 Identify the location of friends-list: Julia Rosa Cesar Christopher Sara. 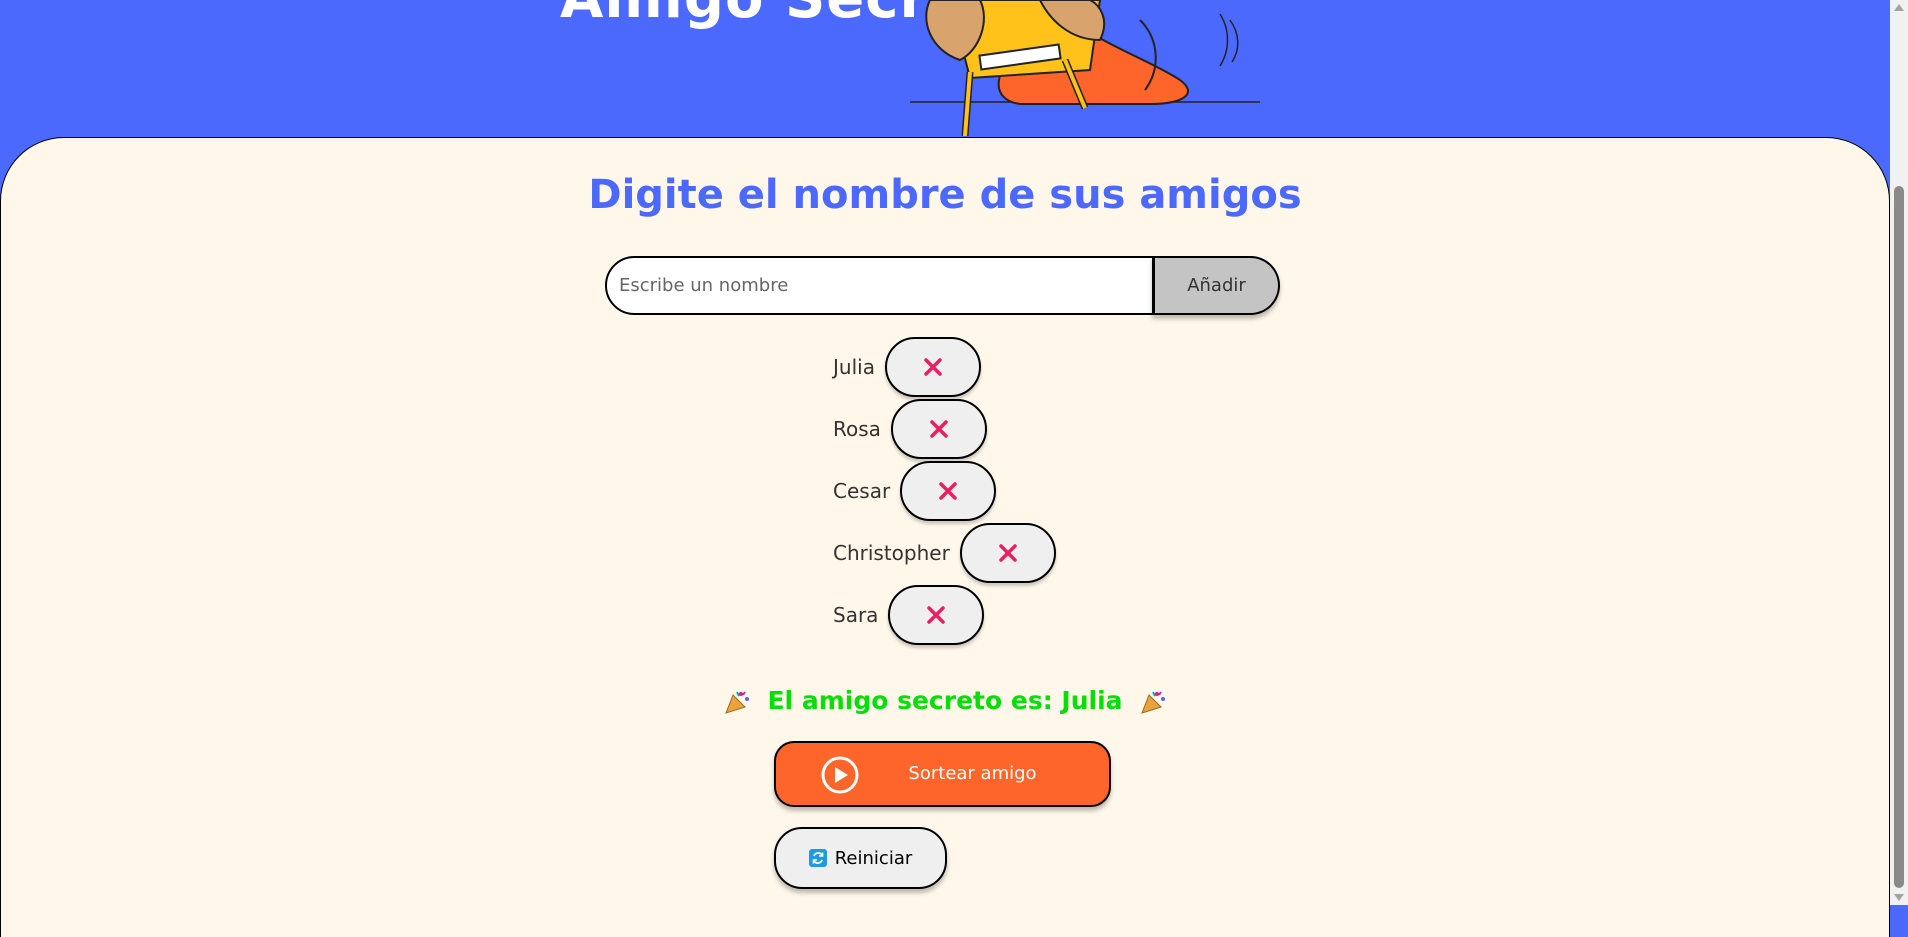
(944, 491).